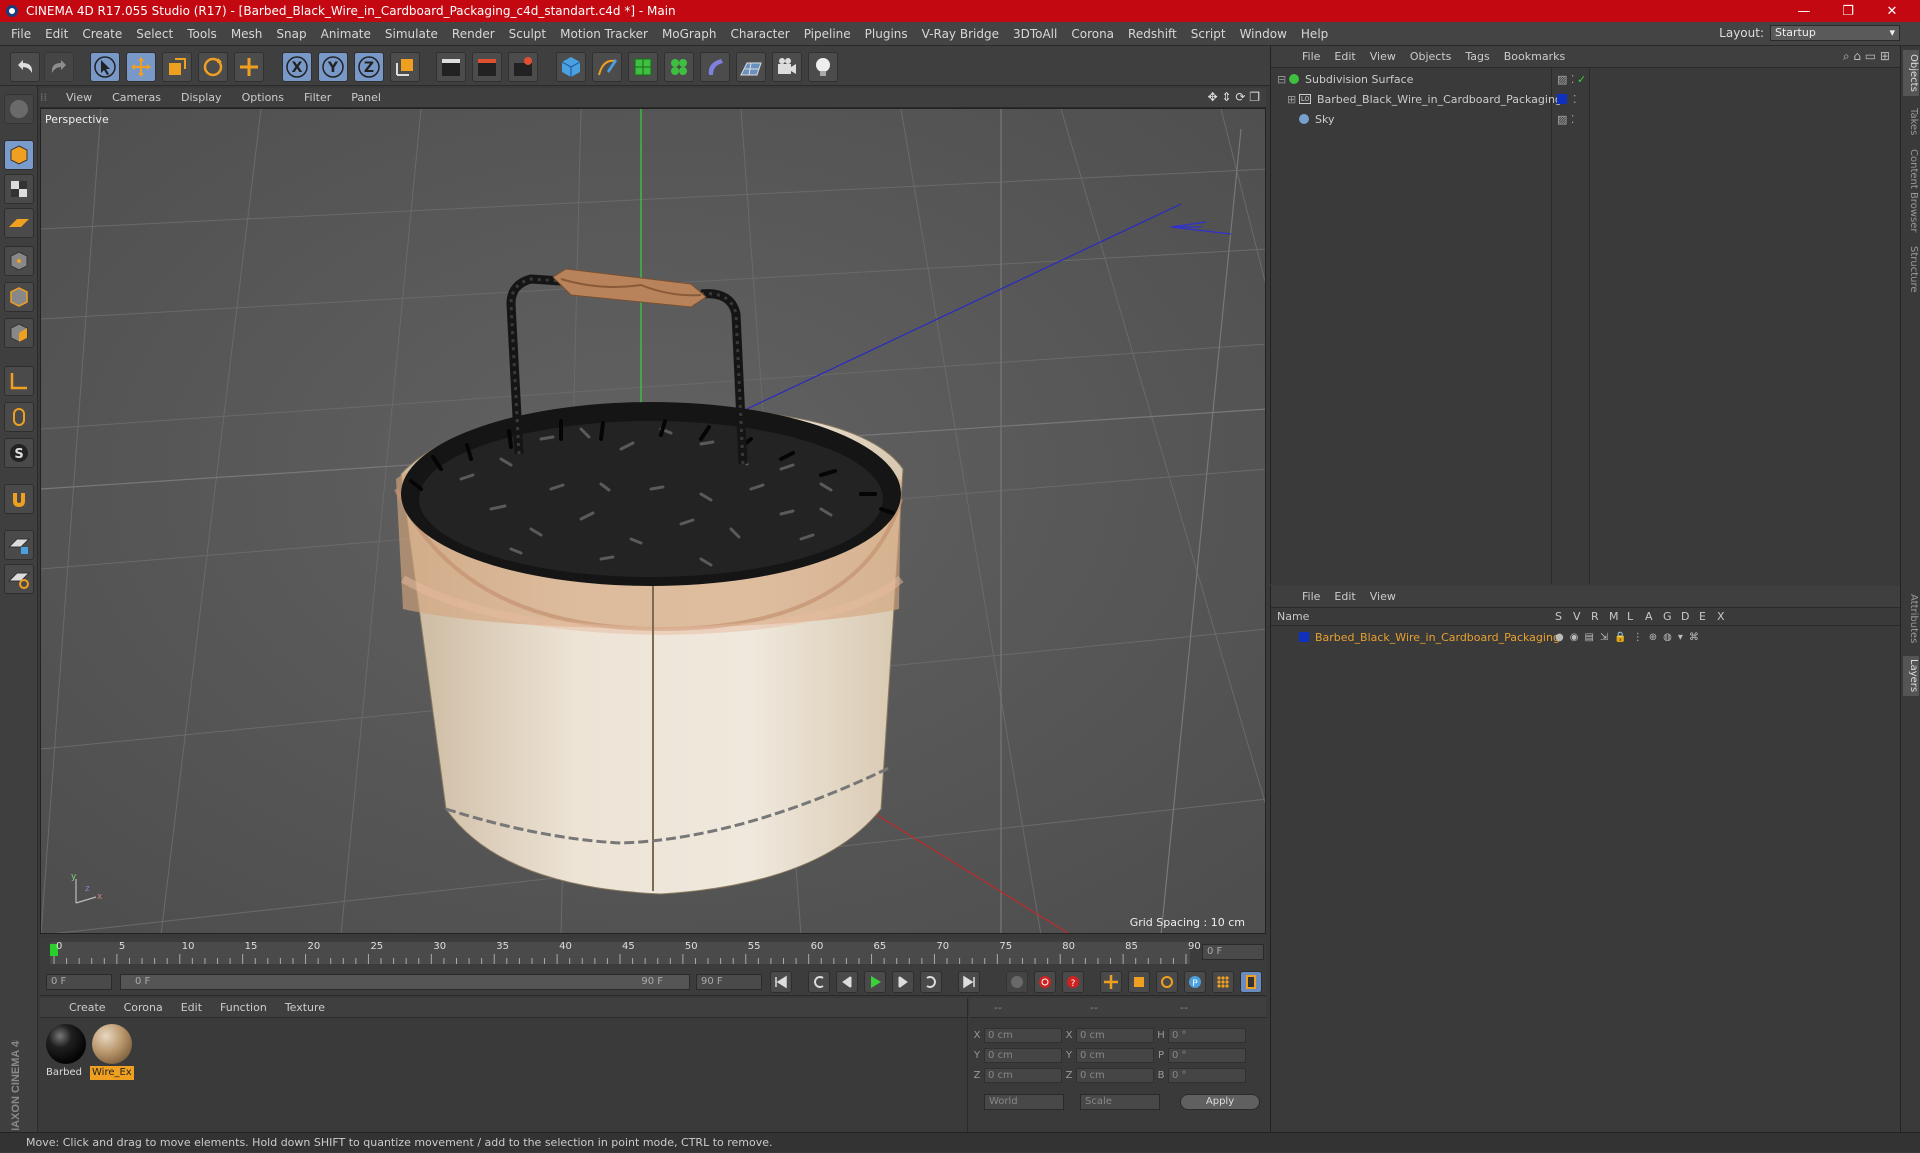  I want to click on live-selection-button, so click(105, 67).